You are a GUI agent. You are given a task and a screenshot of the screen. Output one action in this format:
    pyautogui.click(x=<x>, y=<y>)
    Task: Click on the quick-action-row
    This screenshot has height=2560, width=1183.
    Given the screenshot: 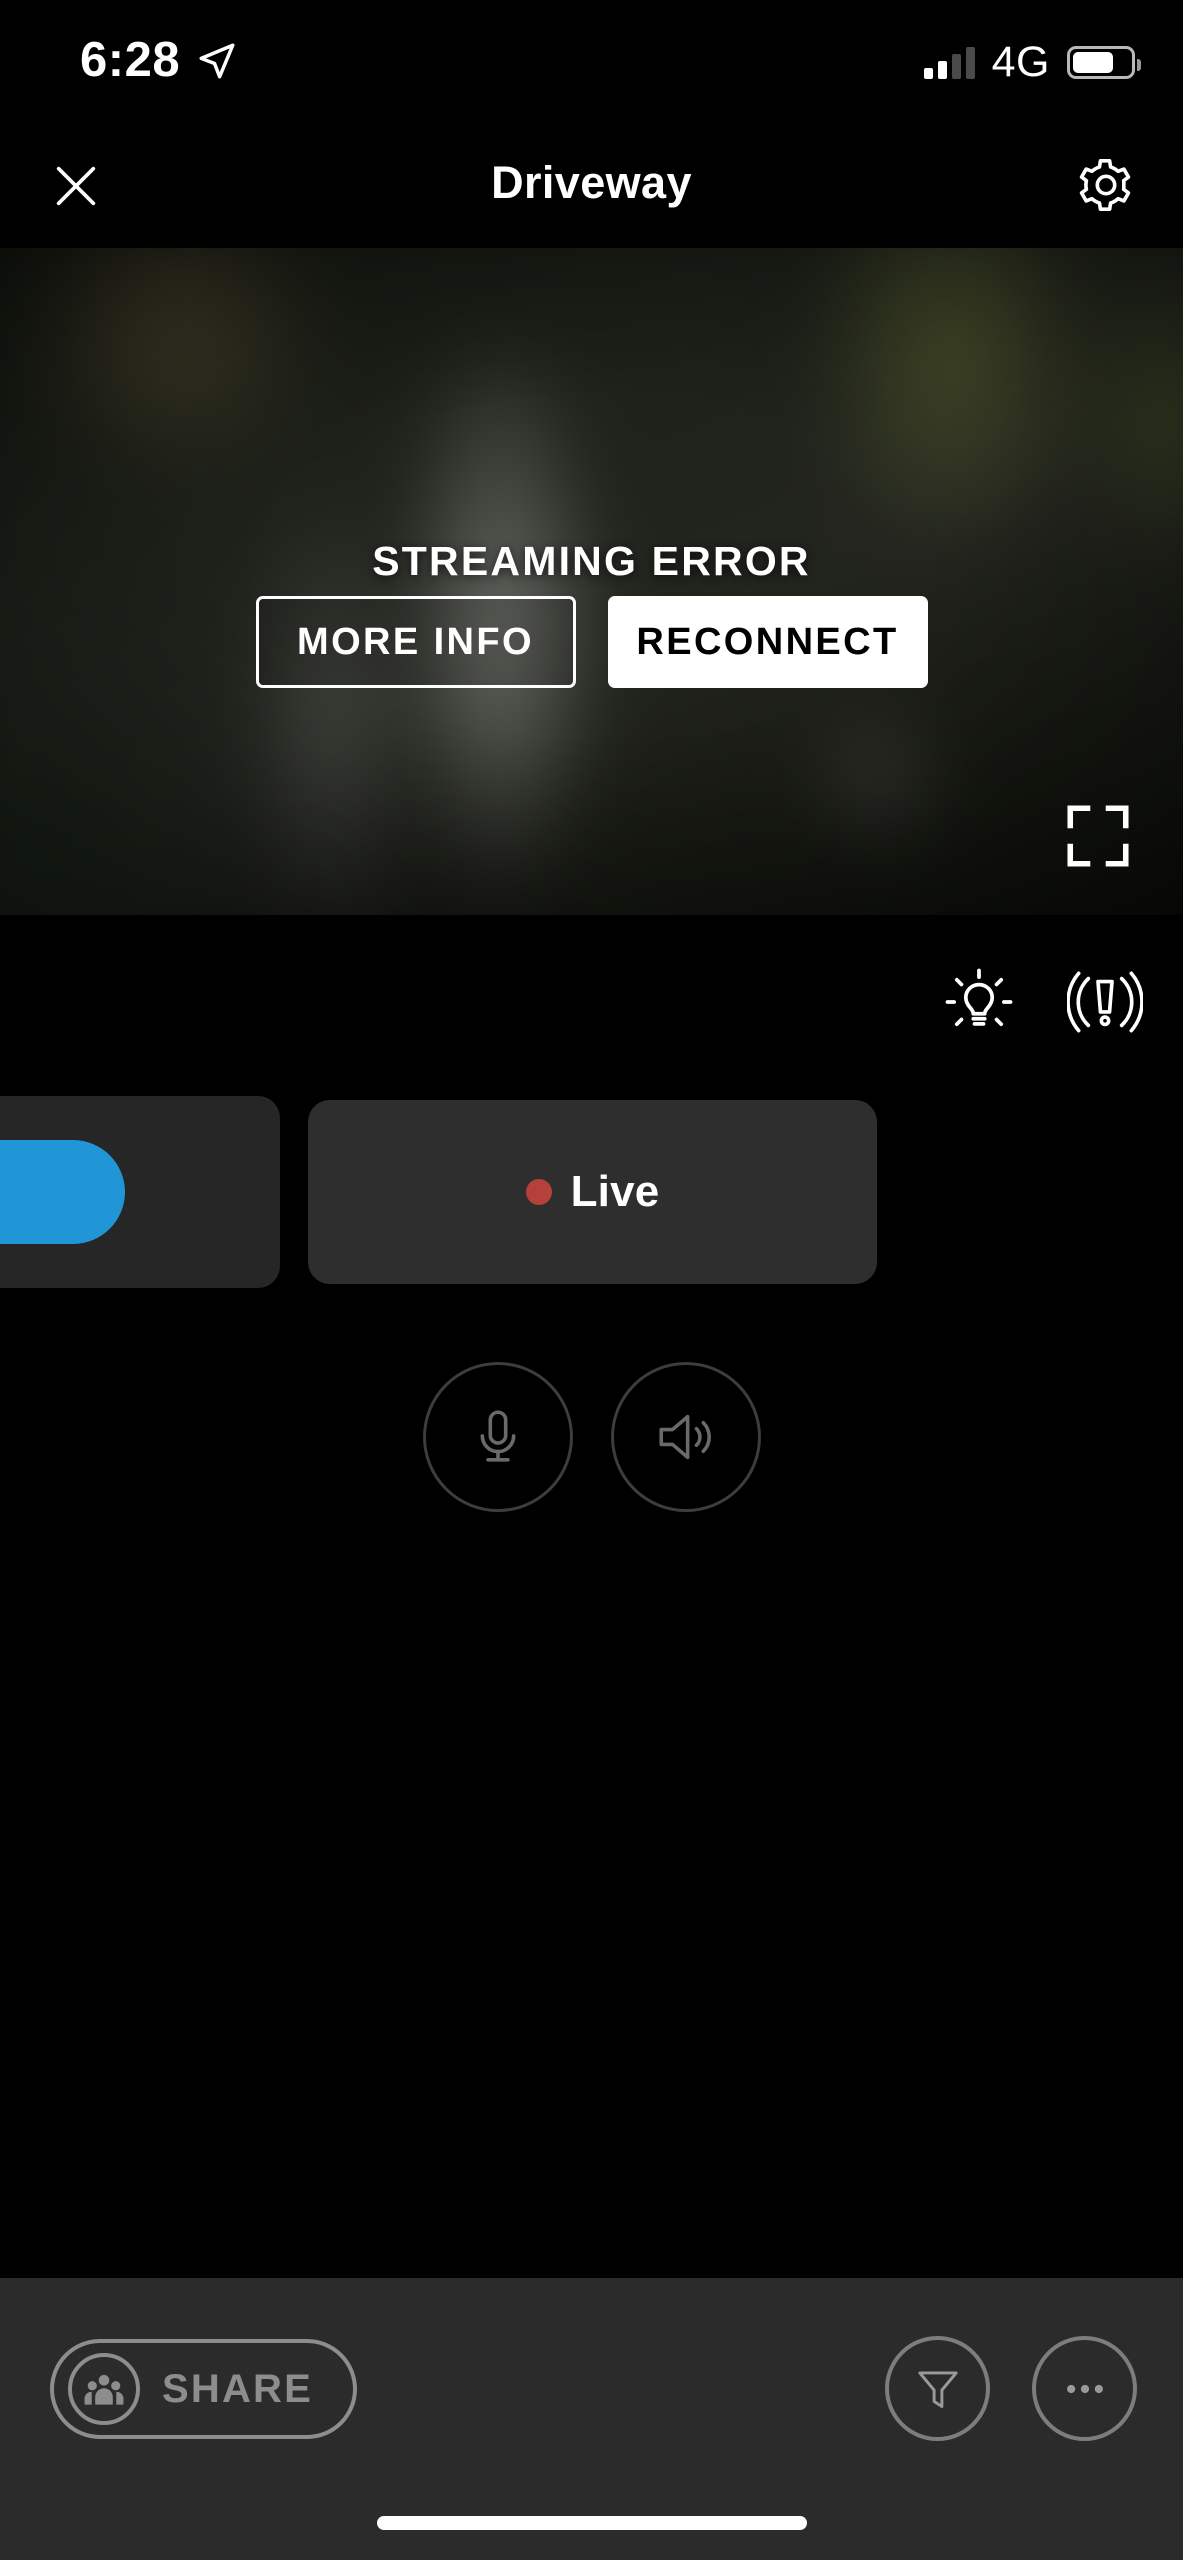 What is the action you would take?
    pyautogui.click(x=1042, y=1002)
    